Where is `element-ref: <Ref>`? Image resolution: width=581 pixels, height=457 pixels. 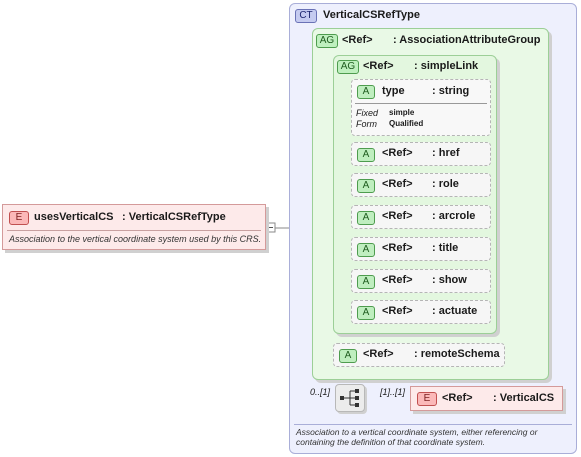 element-ref: <Ref> is located at coordinates (457, 398).